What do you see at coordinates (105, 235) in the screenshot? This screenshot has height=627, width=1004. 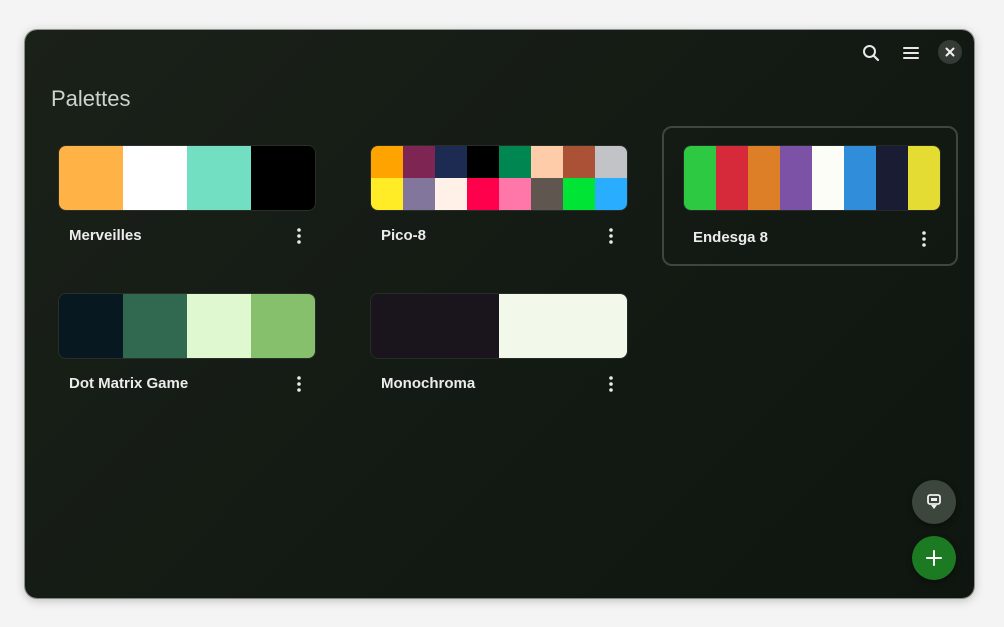 I see `palette-name: Merveilles` at bounding box center [105, 235].